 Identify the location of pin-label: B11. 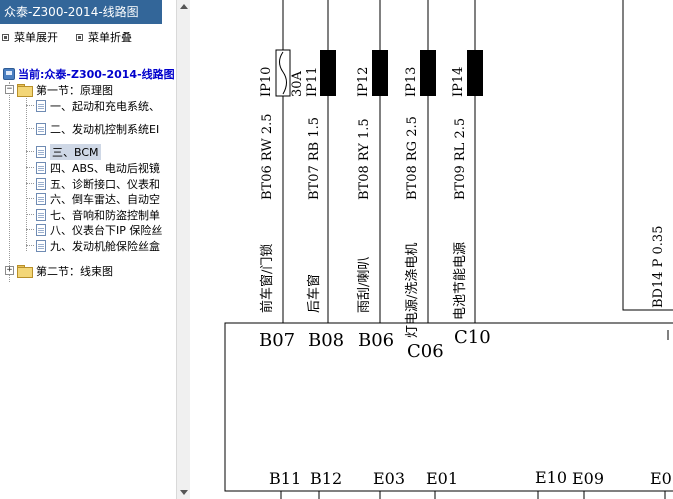
(285, 478).